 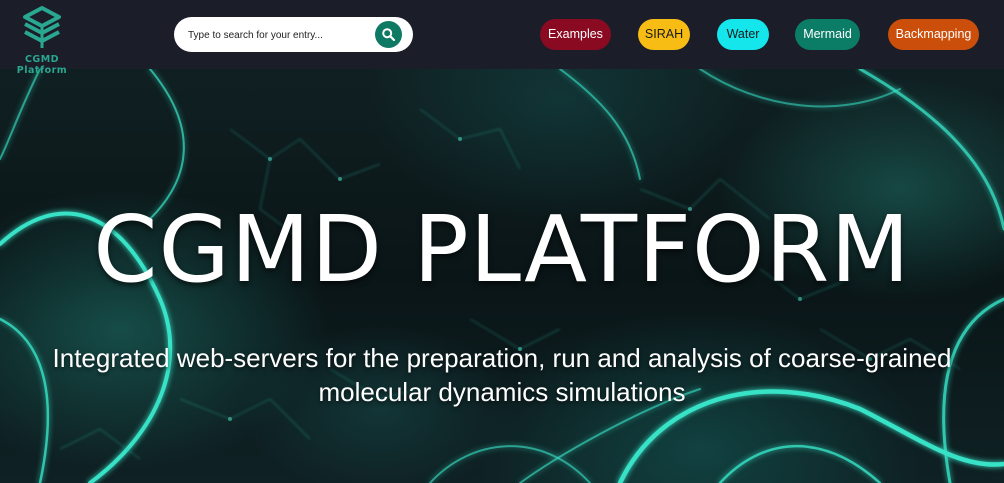 I want to click on search-input, so click(x=278, y=35).